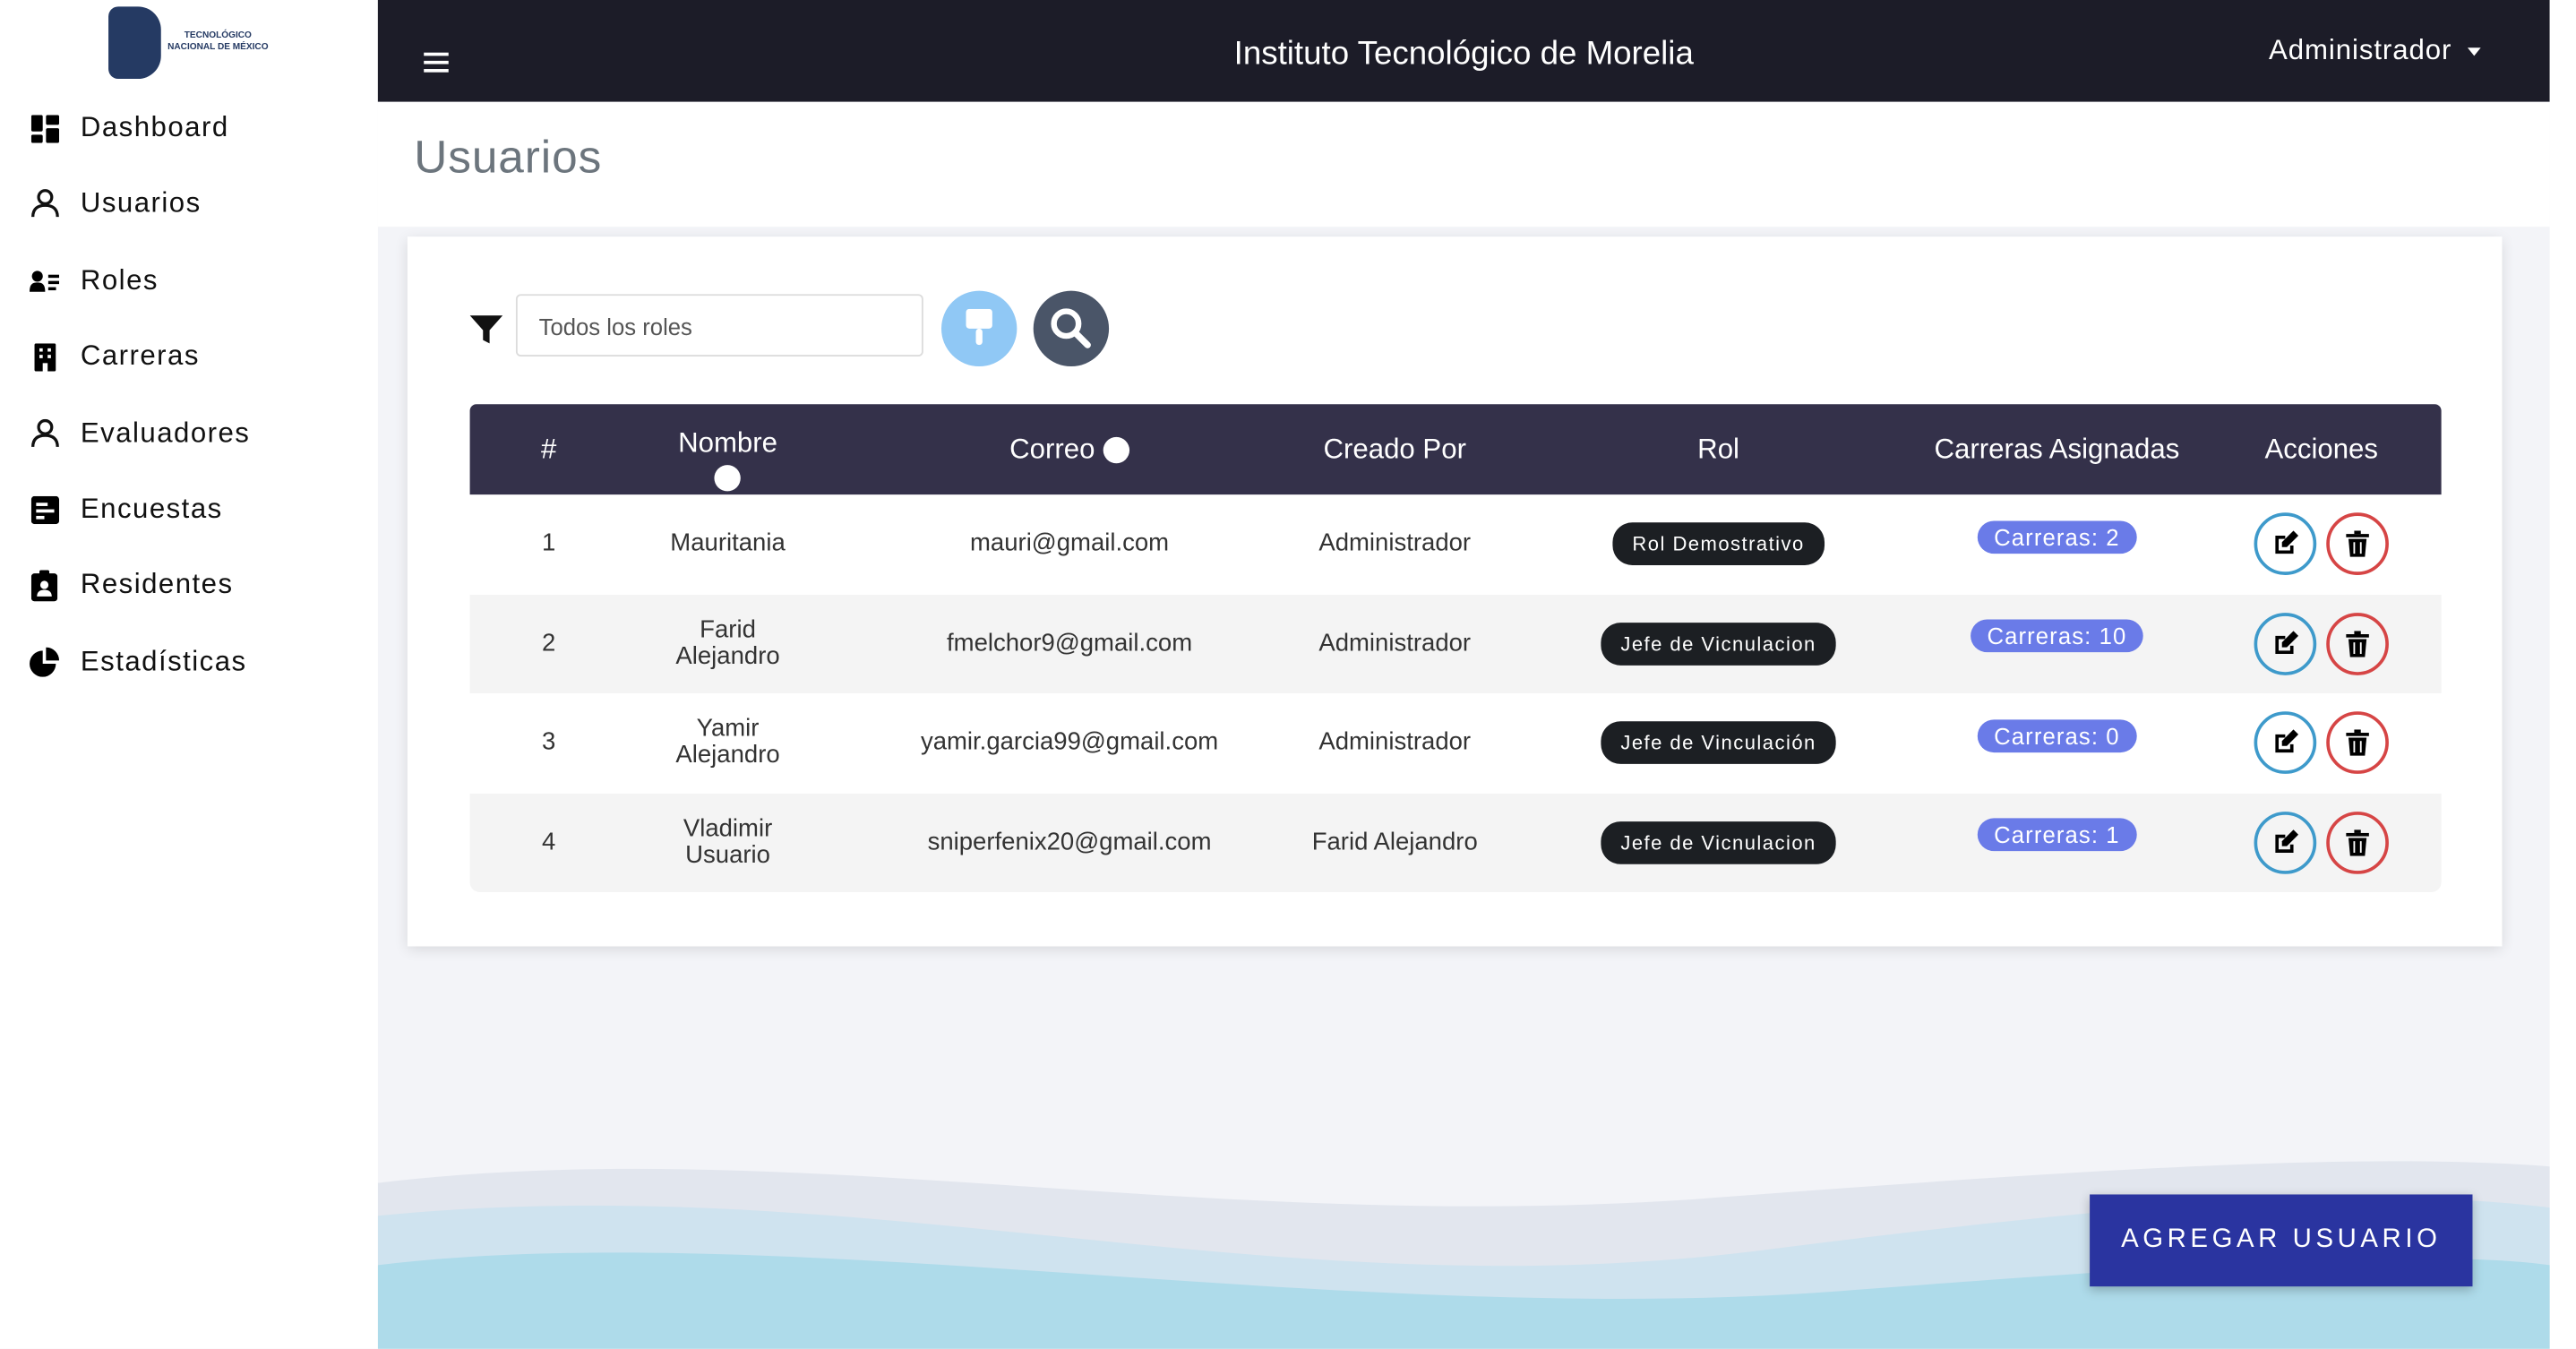 The height and width of the screenshot is (1349, 2576). What do you see at coordinates (1718, 743) in the screenshot?
I see `role-badge: Jefe de Vinculación` at bounding box center [1718, 743].